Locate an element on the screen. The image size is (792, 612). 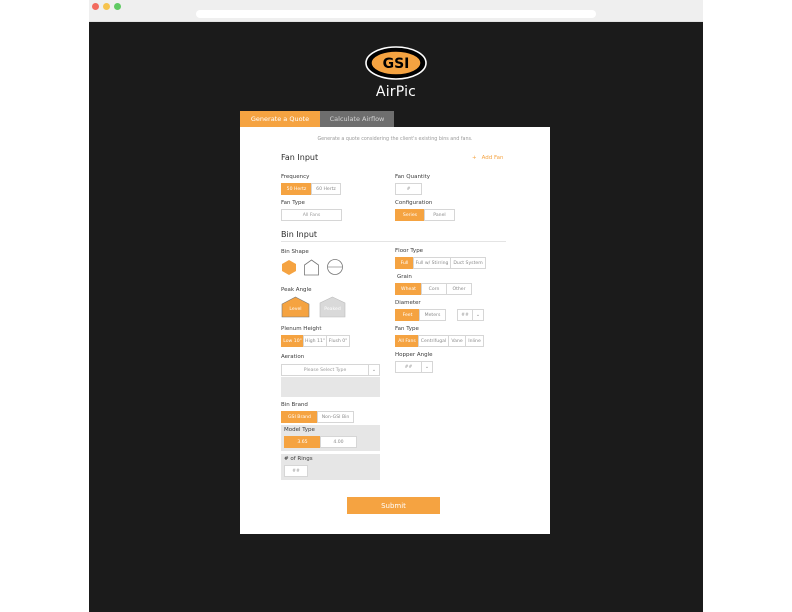
frequency-toggle: 50 Hertz 60 Hertz is located at coordinates (311, 189).